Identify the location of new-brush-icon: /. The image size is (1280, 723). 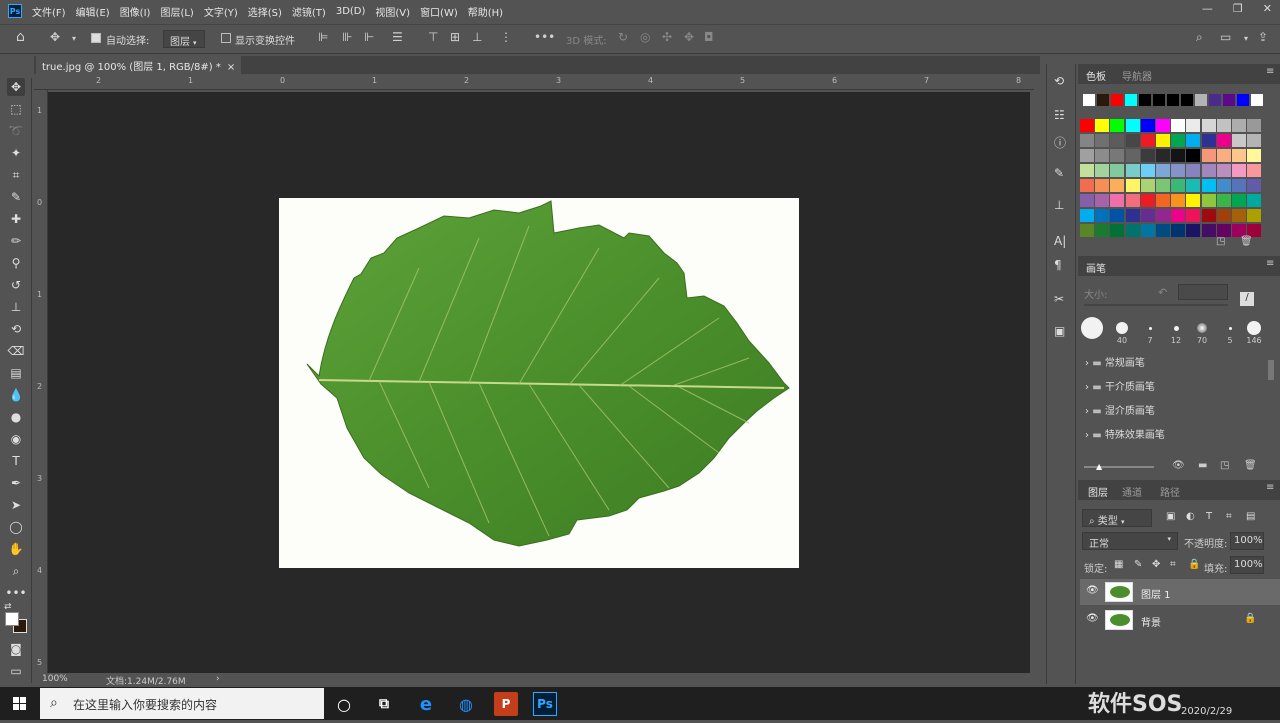
(1247, 299).